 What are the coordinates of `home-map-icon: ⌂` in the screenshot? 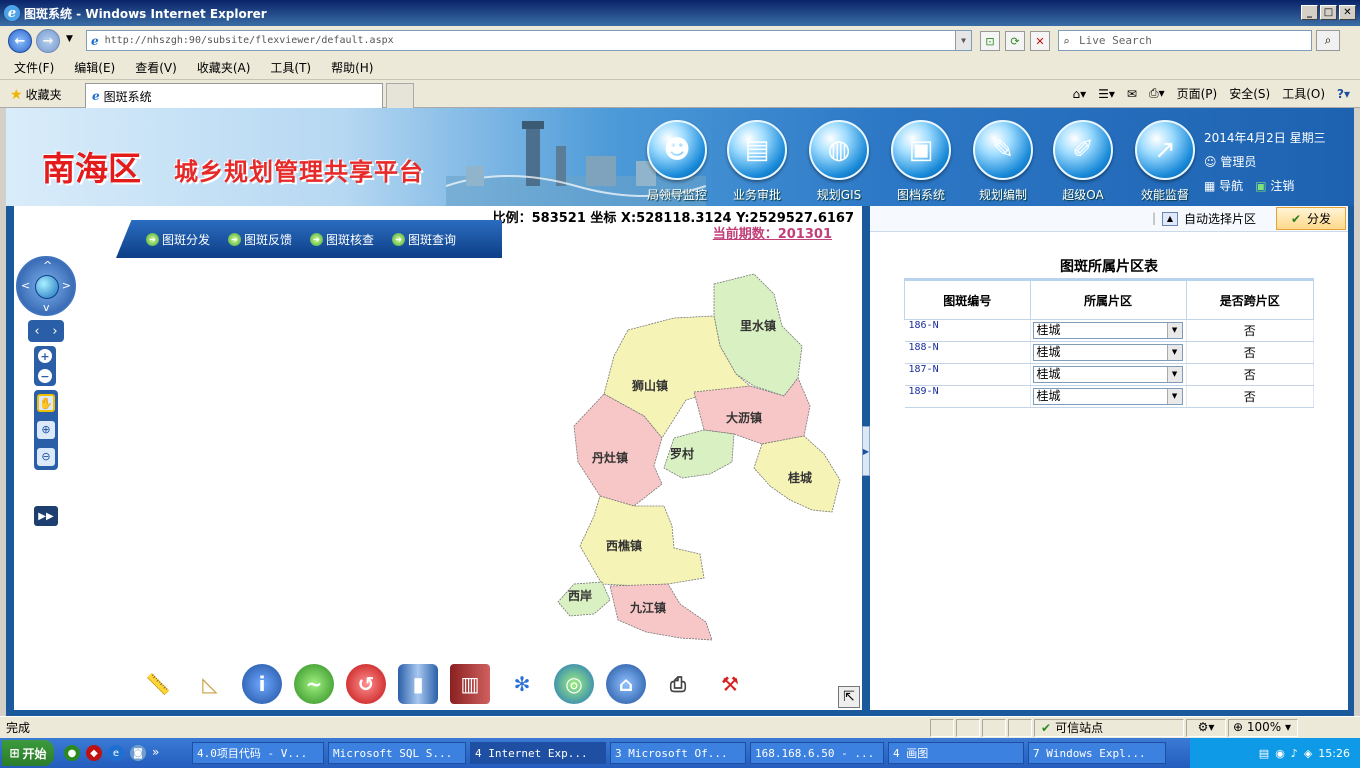 It's located at (626, 684).